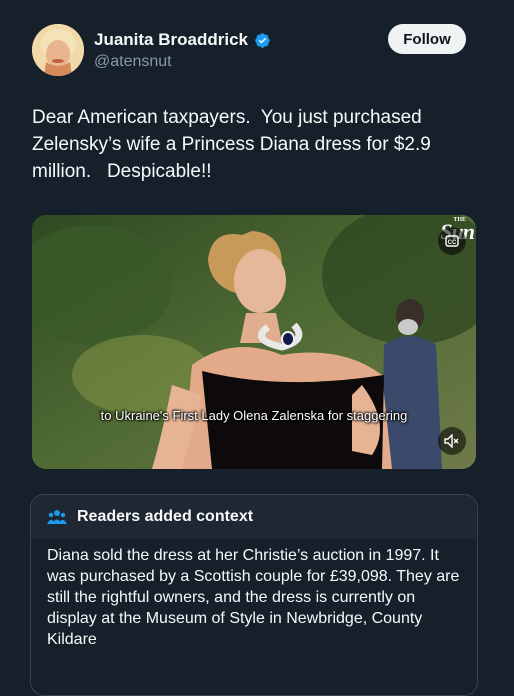 This screenshot has width=514, height=696. I want to click on closed-captions-icon: CC, so click(452, 241).